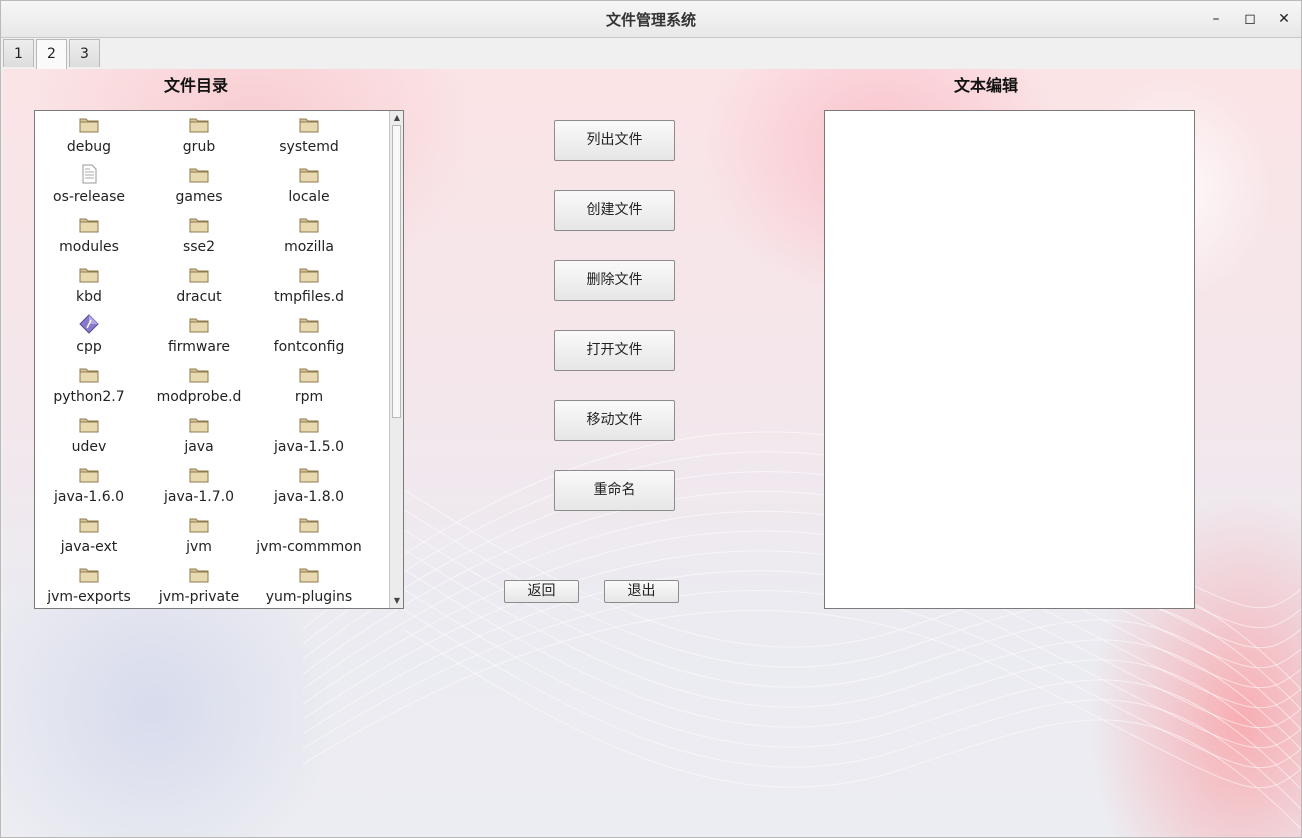  What do you see at coordinates (309, 297) in the screenshot?
I see `file-item-label: tmpfiles.d` at bounding box center [309, 297].